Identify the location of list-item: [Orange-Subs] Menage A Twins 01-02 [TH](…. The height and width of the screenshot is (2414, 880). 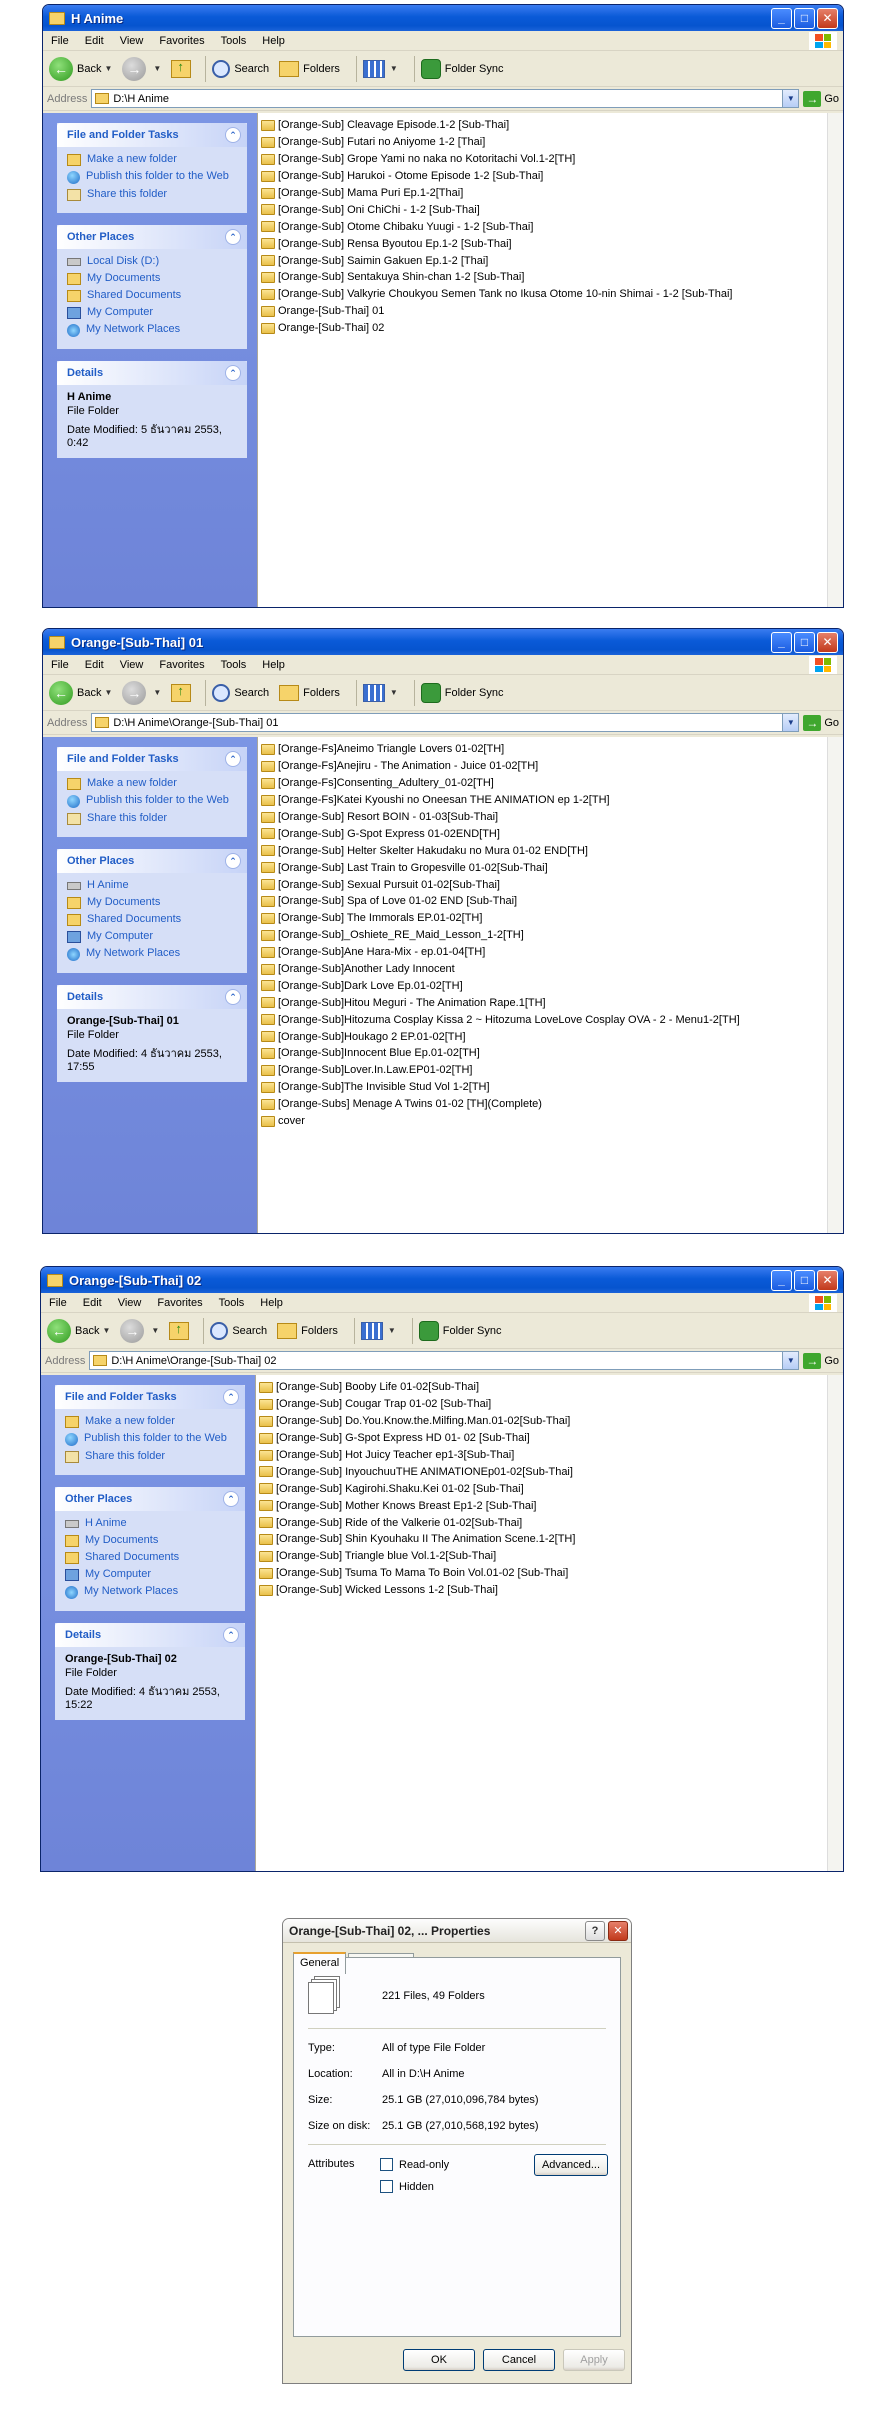
(552, 1104).